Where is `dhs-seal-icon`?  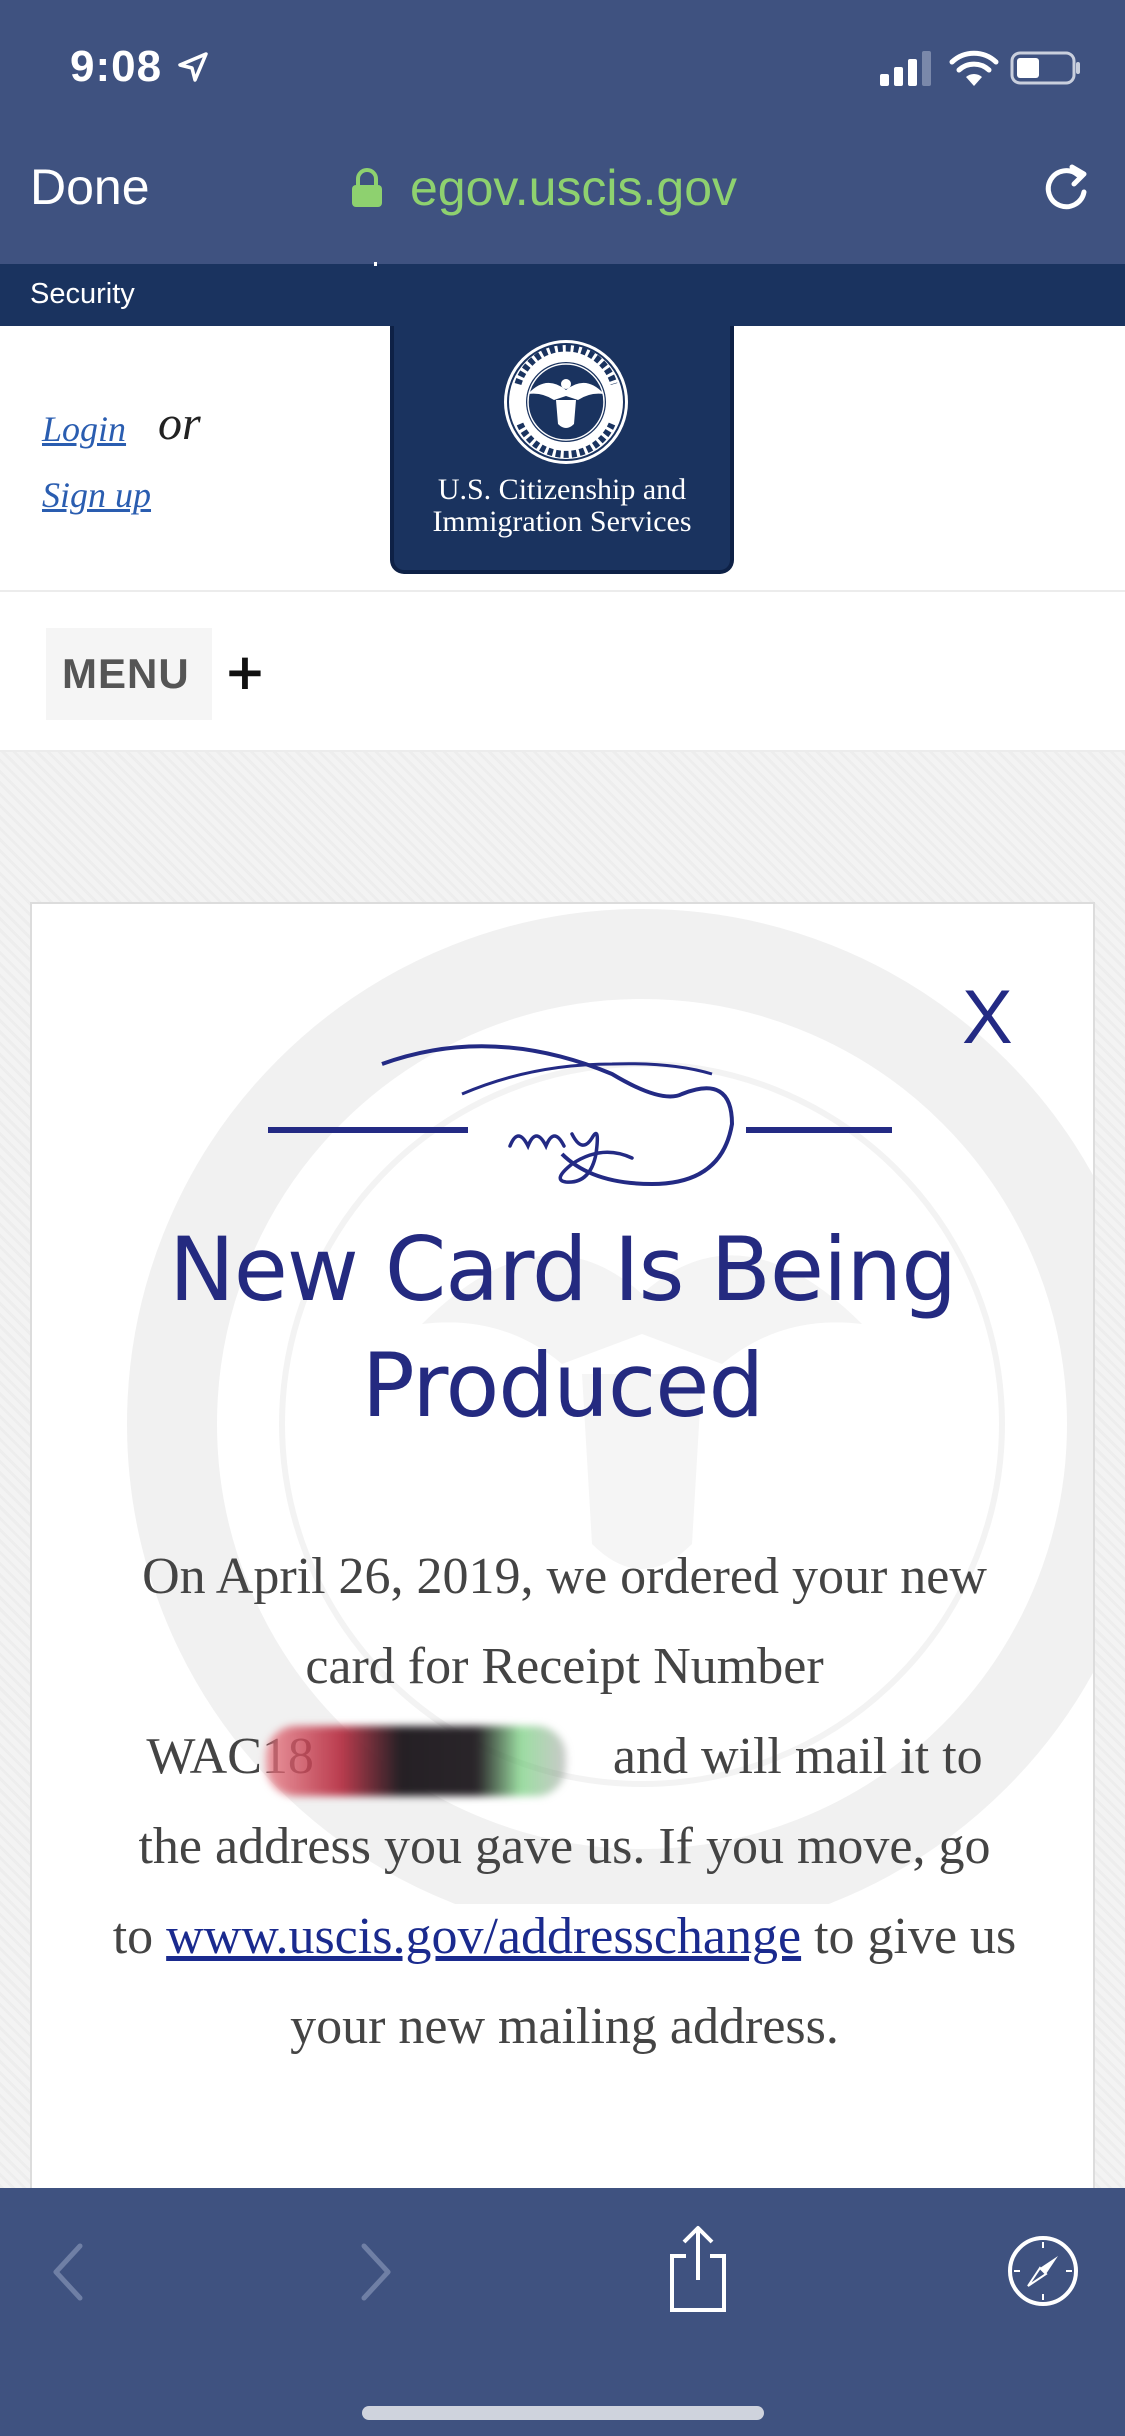
dhs-seal-icon is located at coordinates (566, 402).